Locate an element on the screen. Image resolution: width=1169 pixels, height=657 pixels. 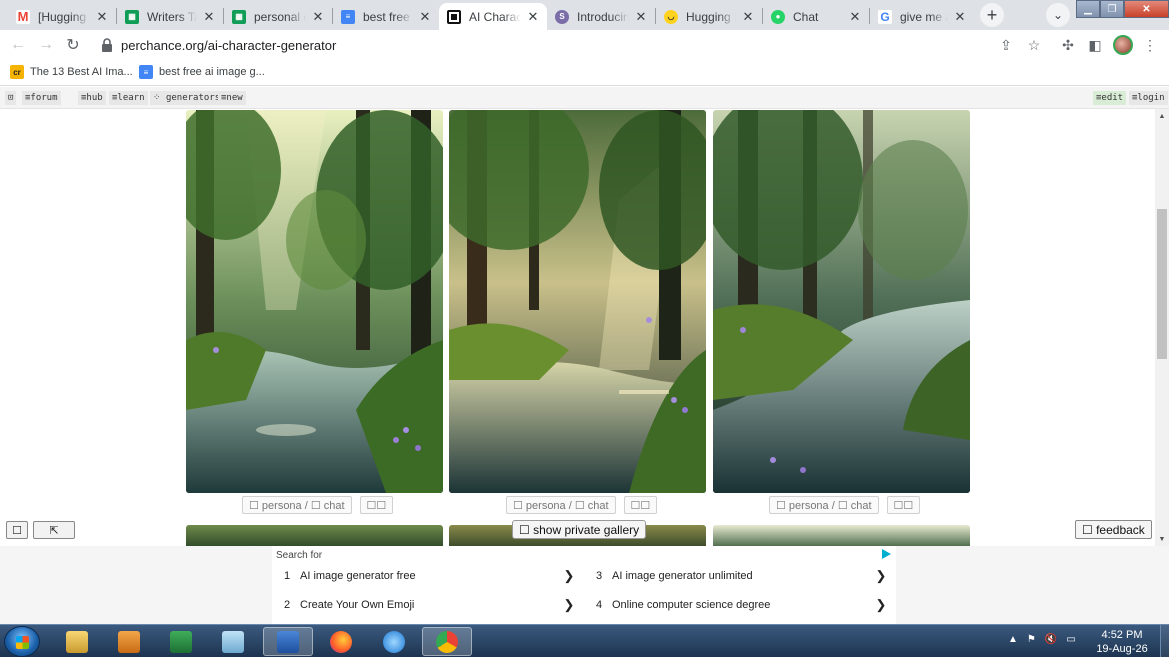
tab-title: Introducing is located at coordinates (603, 16).